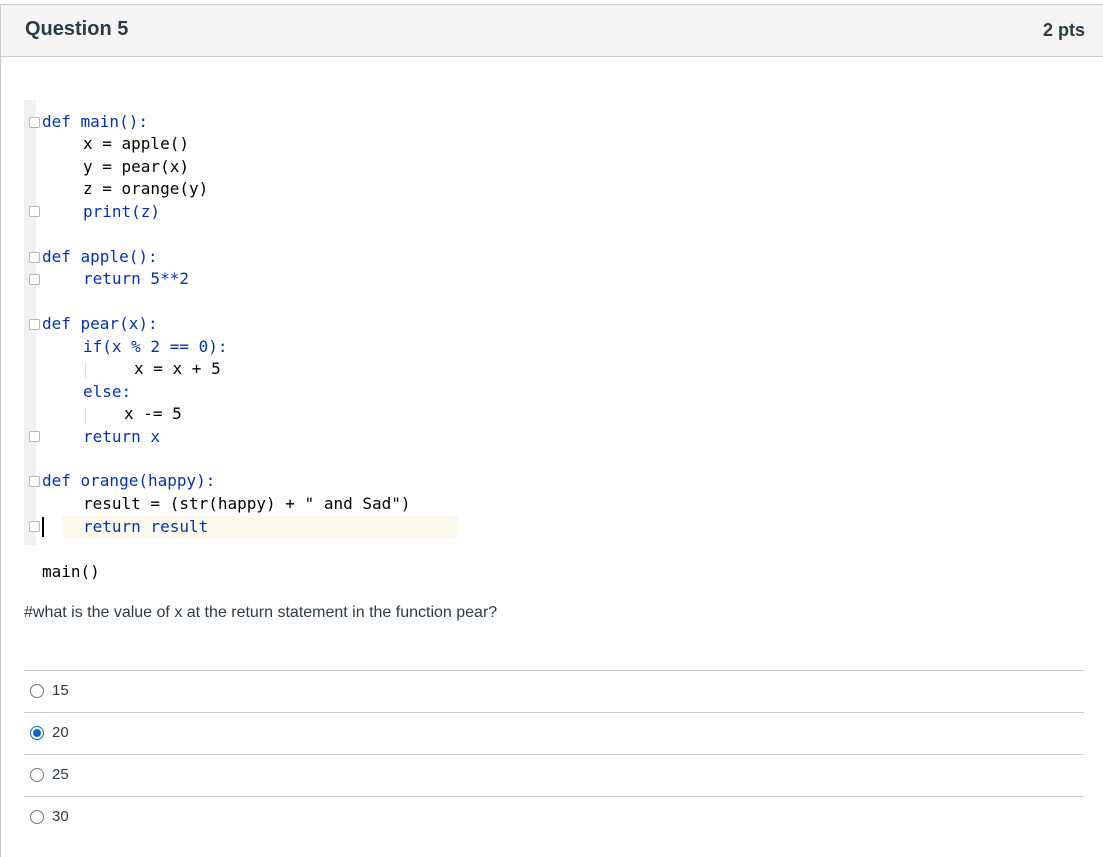 The height and width of the screenshot is (857, 1103). What do you see at coordinates (177, 368) in the screenshot?
I see `code-line: x = x + 5` at bounding box center [177, 368].